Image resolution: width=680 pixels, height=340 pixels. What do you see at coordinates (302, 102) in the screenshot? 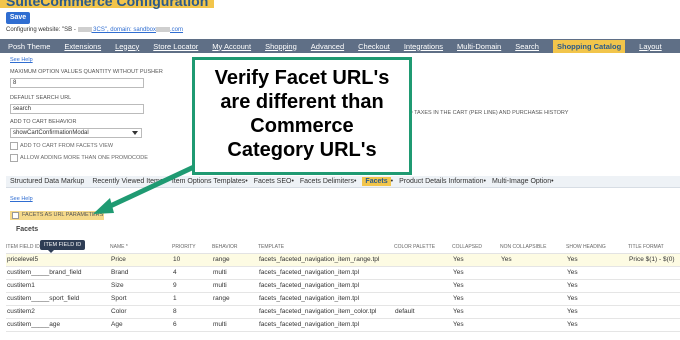
I see `callout-line: are different than` at bounding box center [302, 102].